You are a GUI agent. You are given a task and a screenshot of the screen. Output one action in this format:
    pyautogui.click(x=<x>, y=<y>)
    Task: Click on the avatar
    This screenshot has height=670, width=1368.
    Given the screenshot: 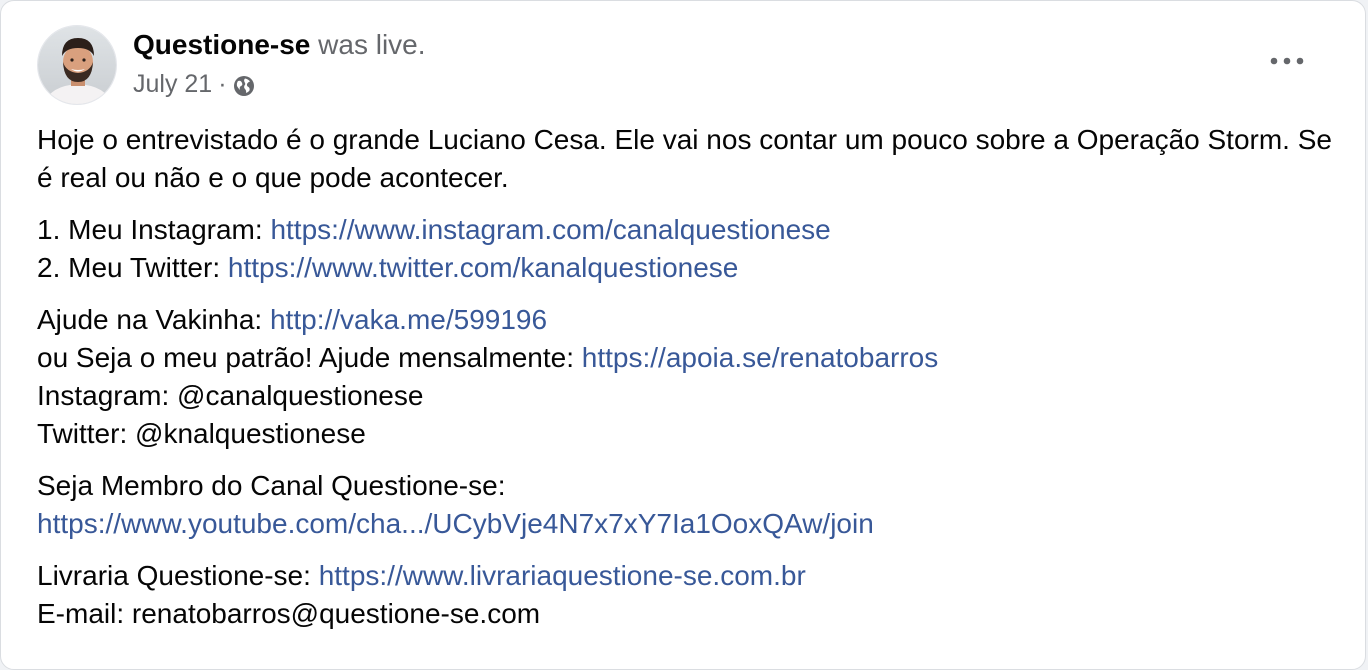 What is the action you would take?
    pyautogui.click(x=77, y=65)
    